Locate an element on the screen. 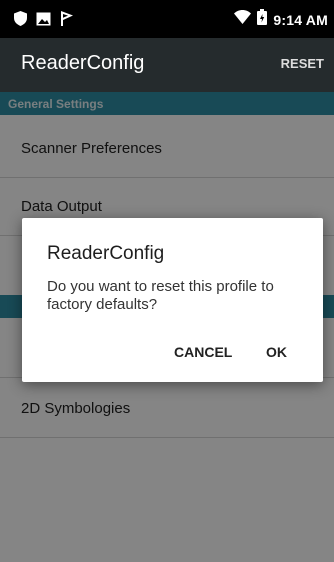 The width and height of the screenshot is (334, 562). system-icons: 9:14 AM is located at coordinates (281, 19).